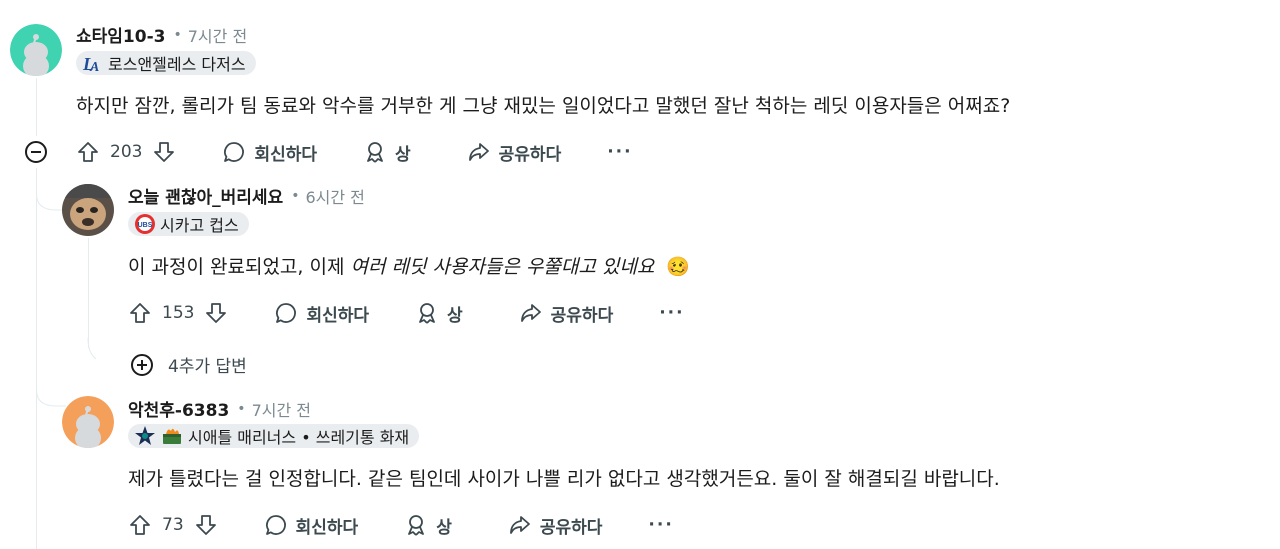 The image size is (1280, 549). I want to click on comment-body: 이 과정이 완료되었고, 이제 여러 레딧 사용자들은 우쭐대고 있네요 🥴, so click(409, 265).